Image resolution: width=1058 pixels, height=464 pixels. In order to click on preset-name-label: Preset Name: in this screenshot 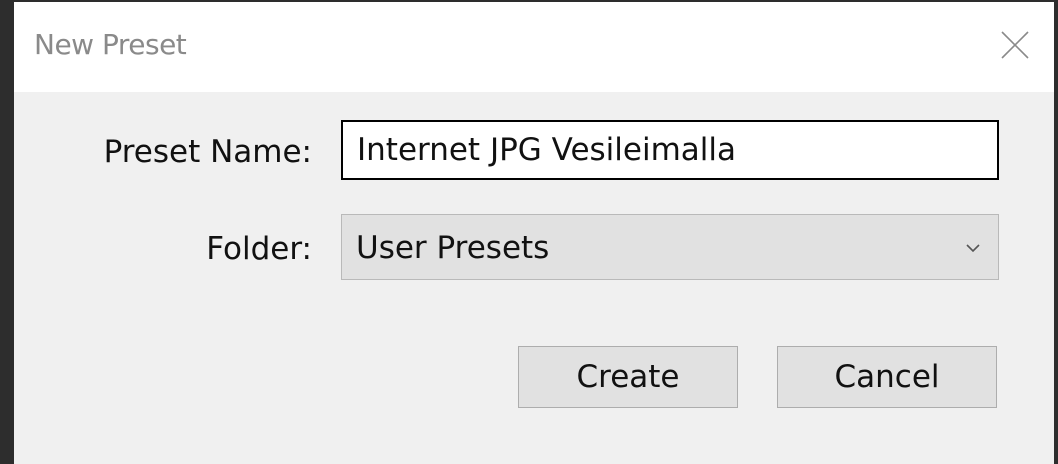, I will do `click(207, 152)`.